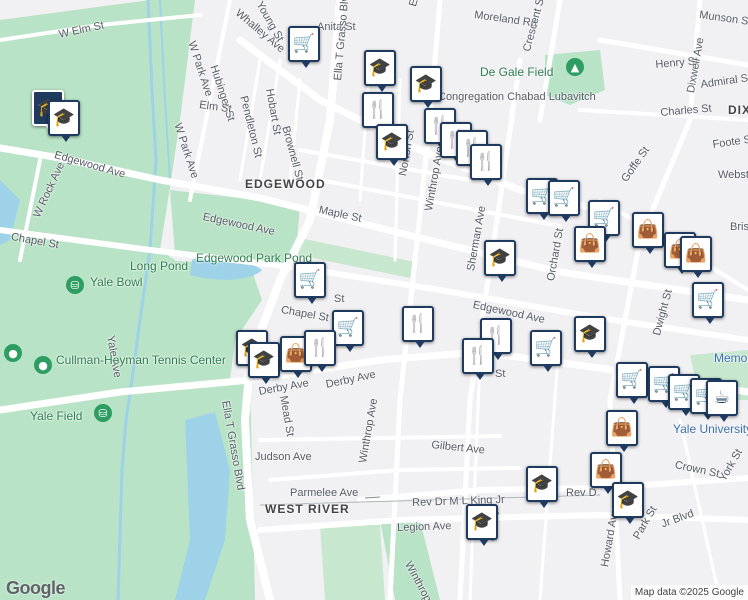 This screenshot has width=748, height=600. I want to click on park-label: Long Pond, so click(159, 266).